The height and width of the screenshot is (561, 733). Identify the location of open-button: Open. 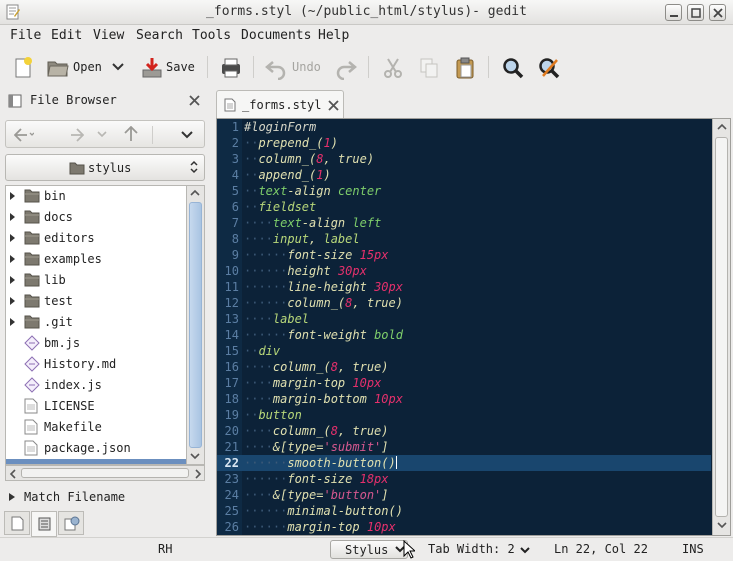
(85, 67).